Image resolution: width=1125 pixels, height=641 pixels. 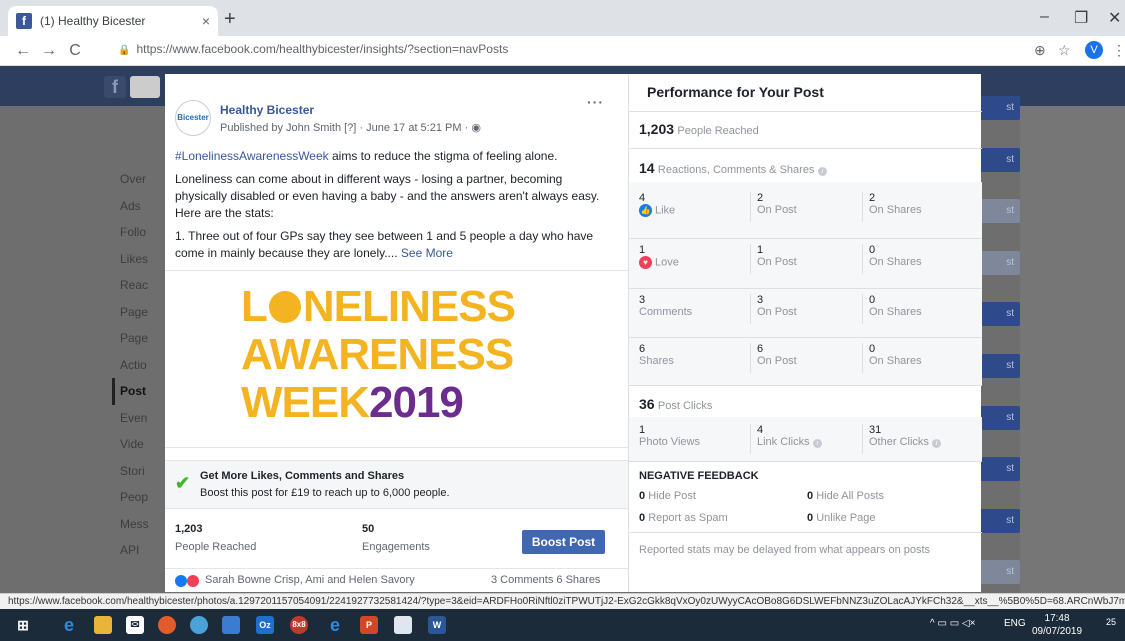 What do you see at coordinates (403, 625) in the screenshot?
I see `photos-icon` at bounding box center [403, 625].